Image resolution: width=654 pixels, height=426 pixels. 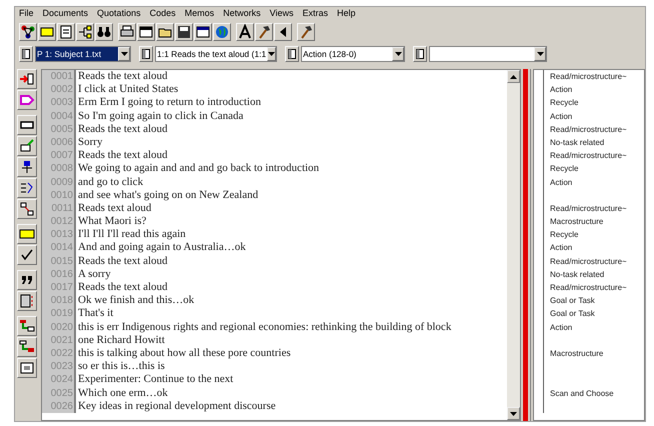 What do you see at coordinates (59, 155) in the screenshot?
I see `line-number: 0007` at bounding box center [59, 155].